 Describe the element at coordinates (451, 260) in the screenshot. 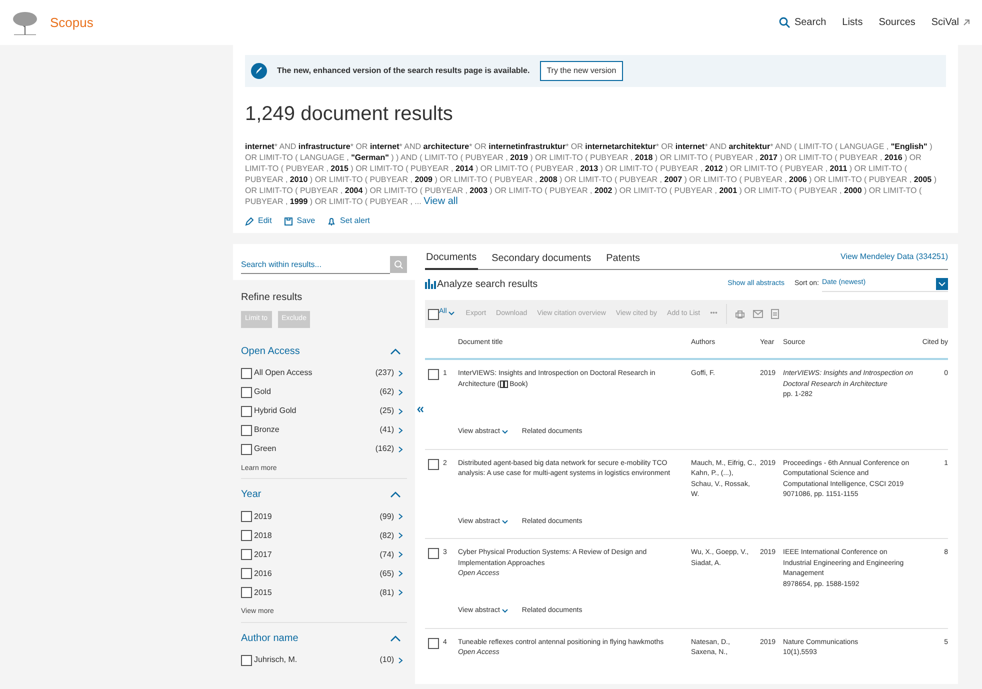

I see `results-tab: Documents` at that location.